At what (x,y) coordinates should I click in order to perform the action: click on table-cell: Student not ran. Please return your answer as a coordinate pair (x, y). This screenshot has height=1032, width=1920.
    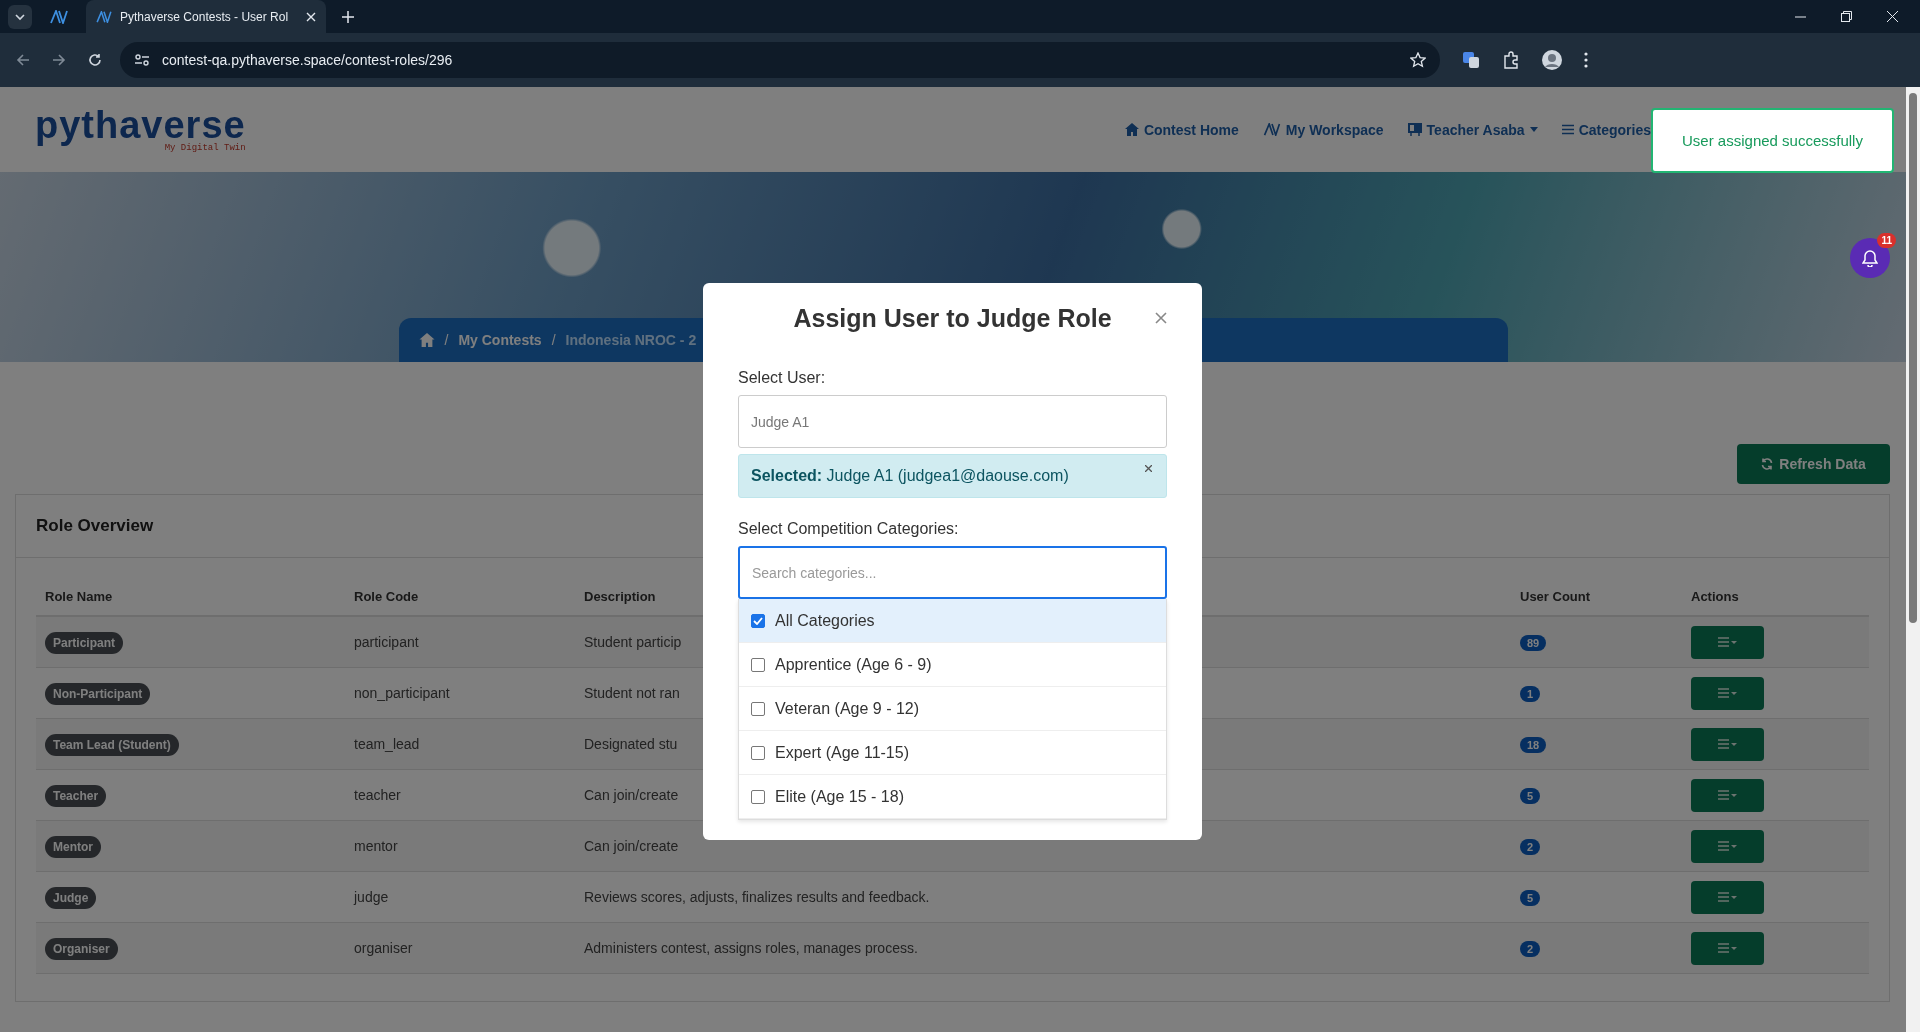
    Looking at the image, I should click on (632, 693).